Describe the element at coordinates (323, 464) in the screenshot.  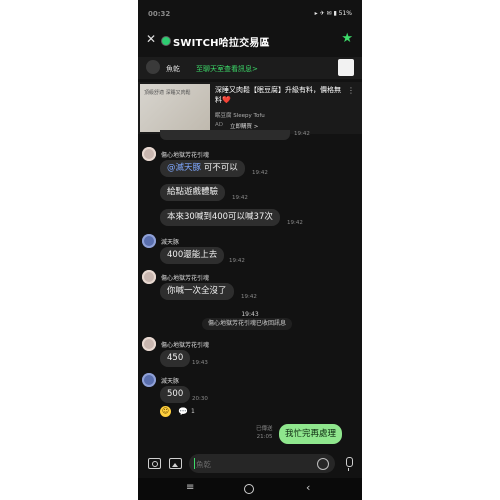
I see `emoji-icon` at that location.